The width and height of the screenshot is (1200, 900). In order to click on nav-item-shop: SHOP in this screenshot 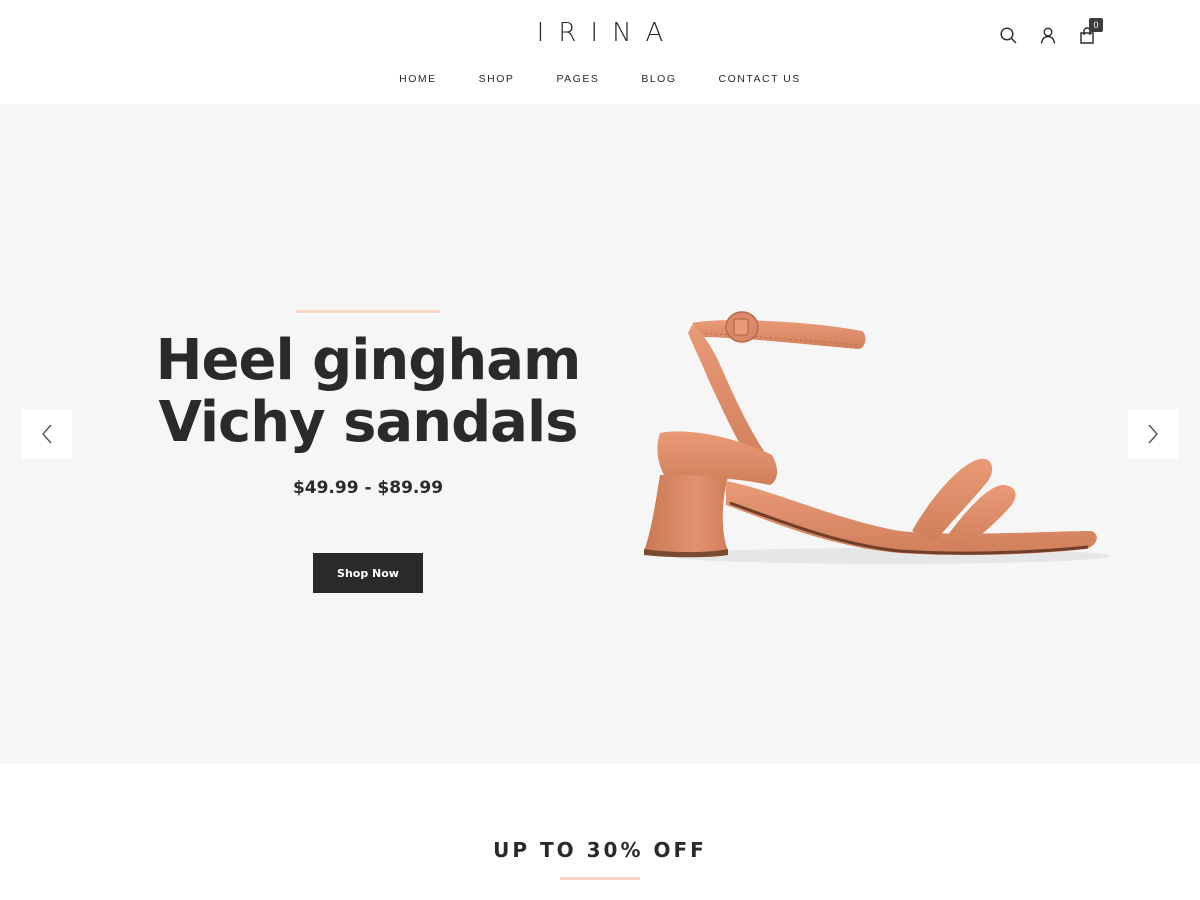, I will do `click(497, 79)`.